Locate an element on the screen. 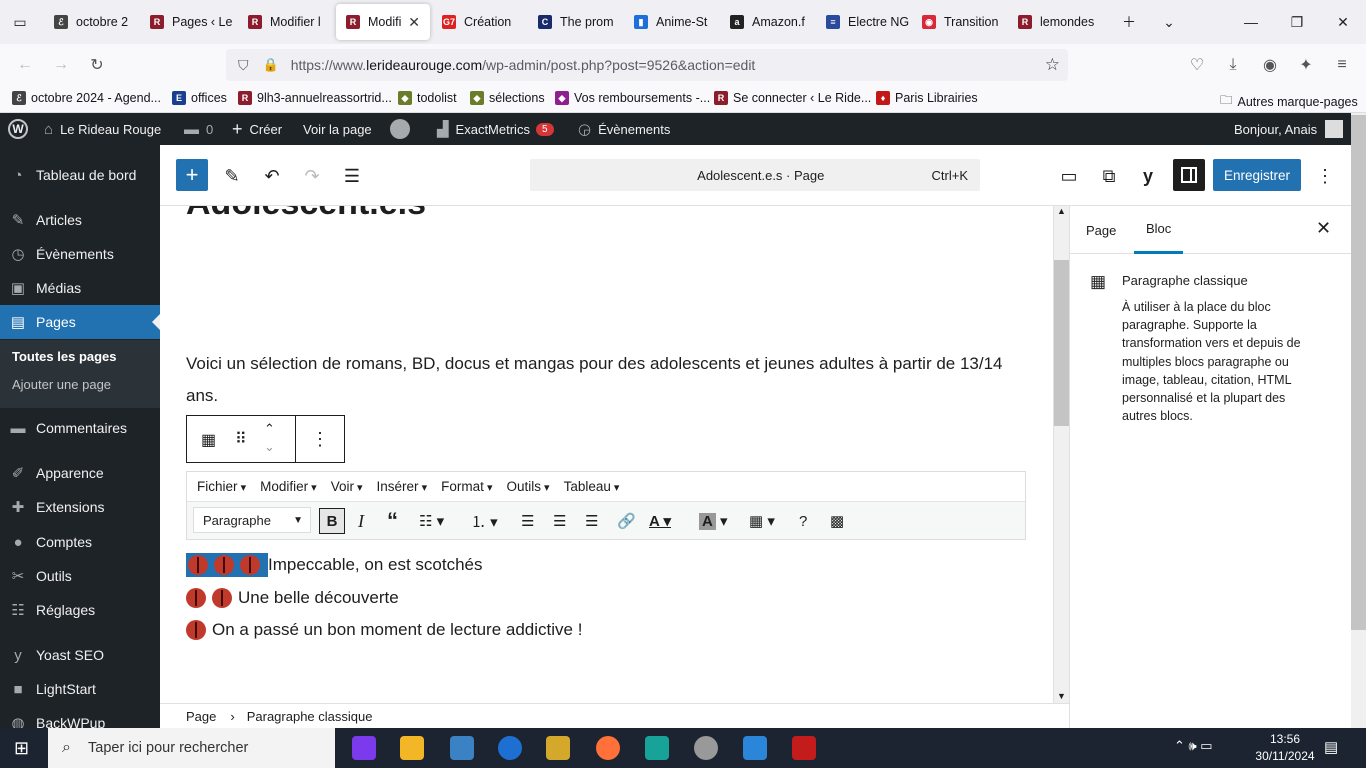 The width and height of the screenshot is (1366, 768). format-select: Paragraphe ▼ is located at coordinates (252, 520).